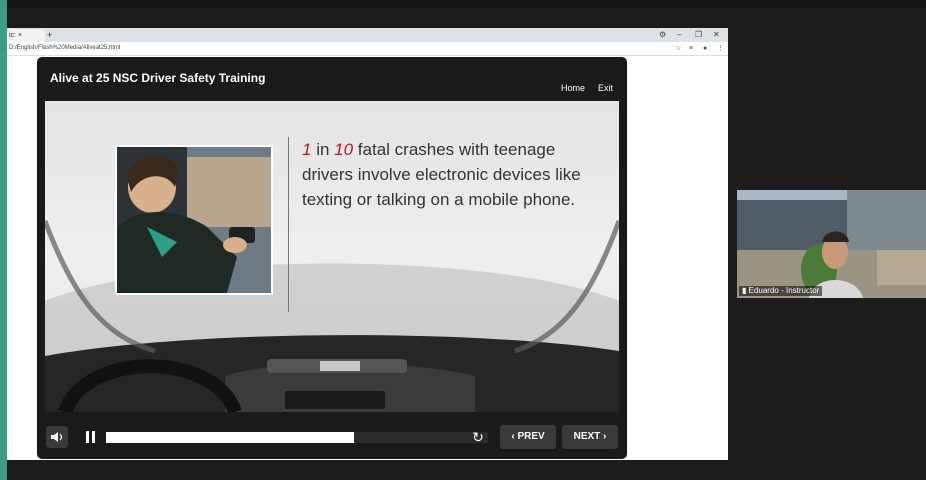 The image size is (926, 480). What do you see at coordinates (478, 437) in the screenshot?
I see `replay-icon: ↻` at bounding box center [478, 437].